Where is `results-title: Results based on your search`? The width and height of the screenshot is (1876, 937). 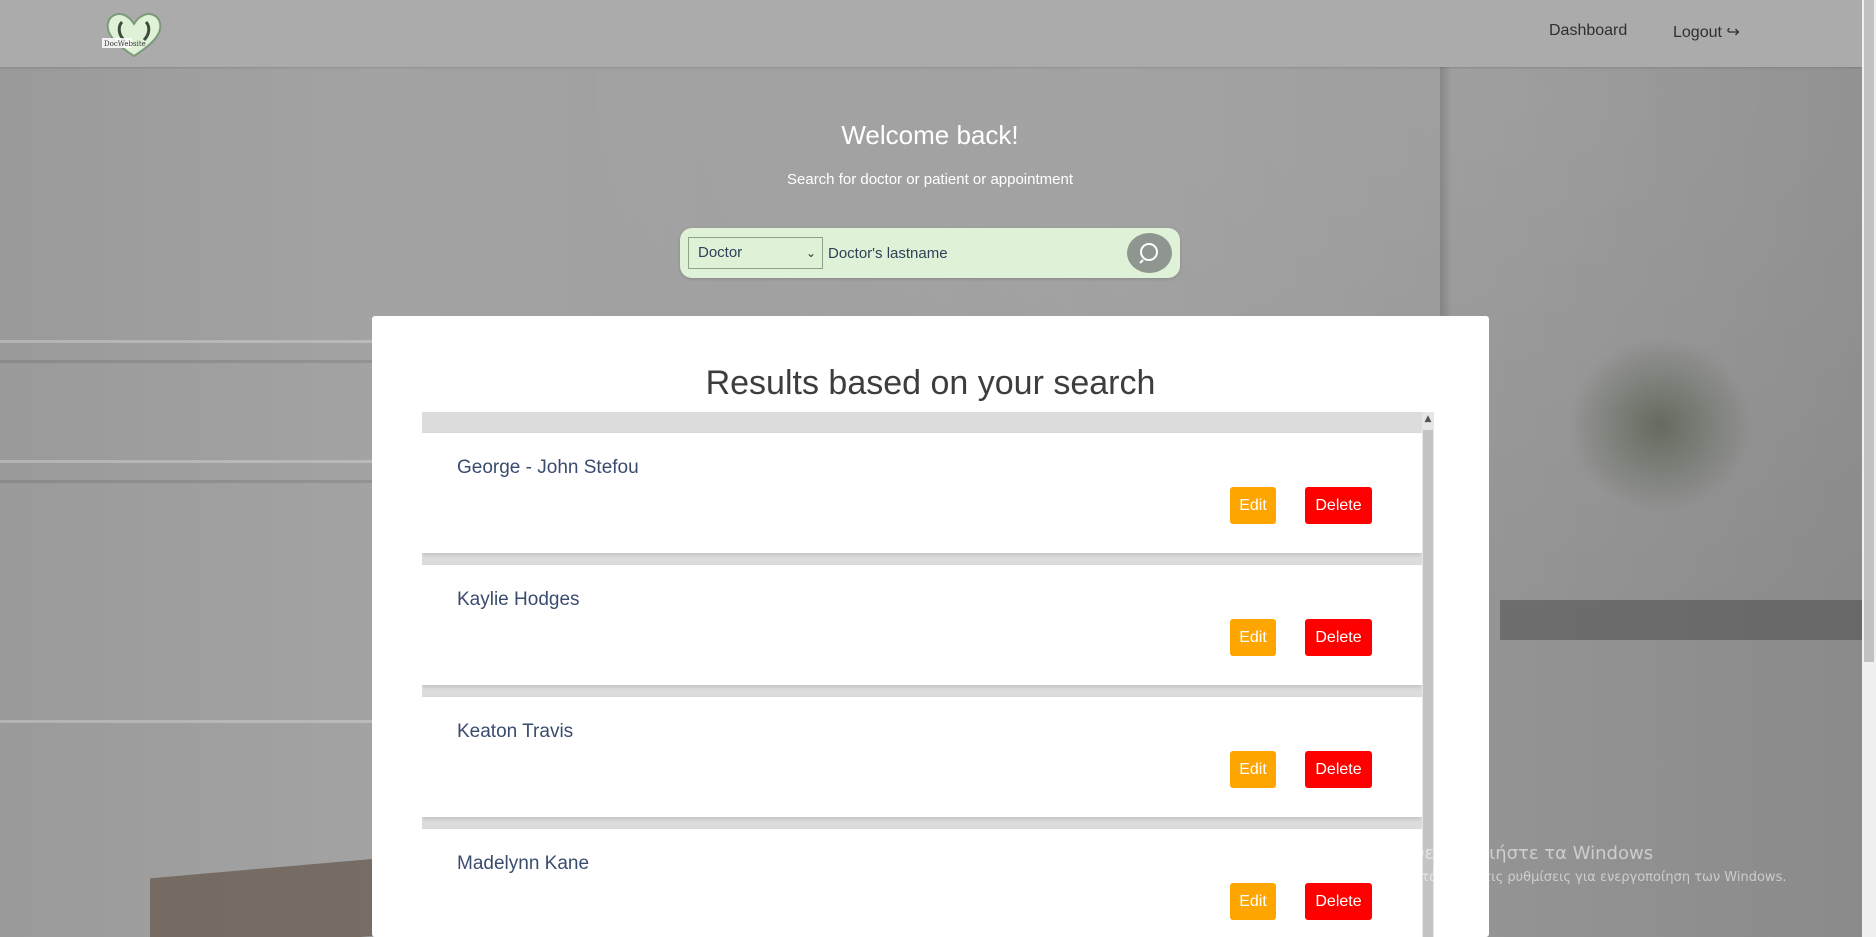 results-title: Results based on your search is located at coordinates (930, 383).